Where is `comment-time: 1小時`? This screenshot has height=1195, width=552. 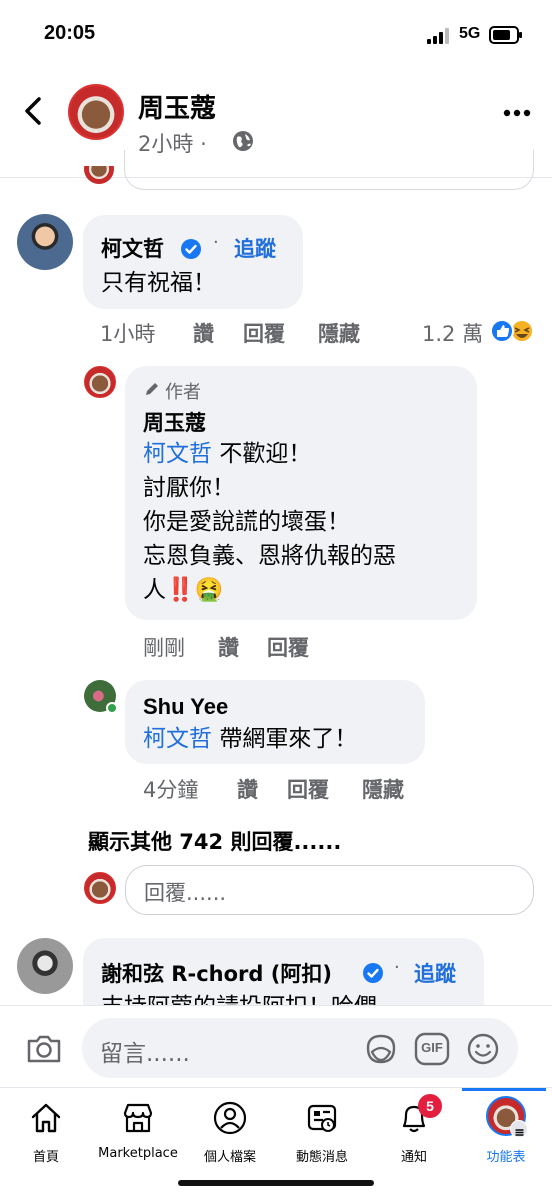 comment-time: 1小時 is located at coordinates (128, 334).